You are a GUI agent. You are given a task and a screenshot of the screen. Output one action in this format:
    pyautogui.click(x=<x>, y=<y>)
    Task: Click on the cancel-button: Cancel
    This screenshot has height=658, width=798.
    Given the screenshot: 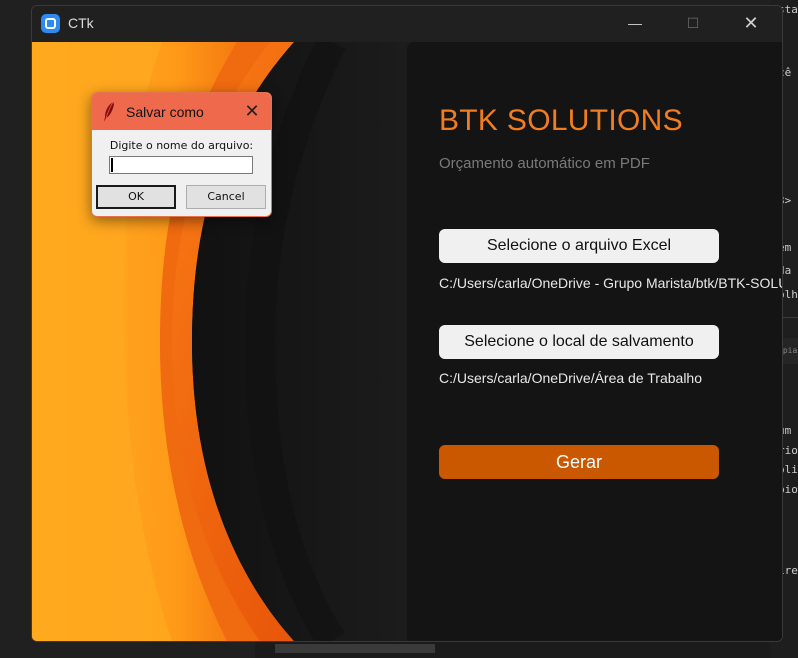 What is the action you would take?
    pyautogui.click(x=226, y=197)
    